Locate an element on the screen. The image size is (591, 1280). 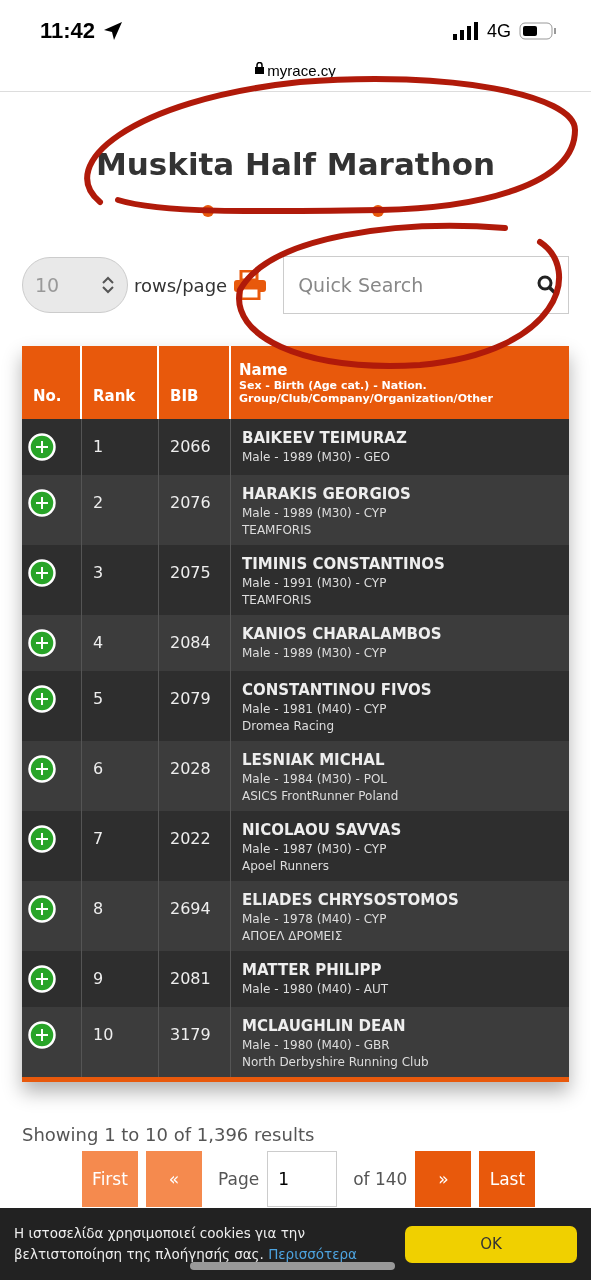
first-page-button: First is located at coordinates (110, 1179).